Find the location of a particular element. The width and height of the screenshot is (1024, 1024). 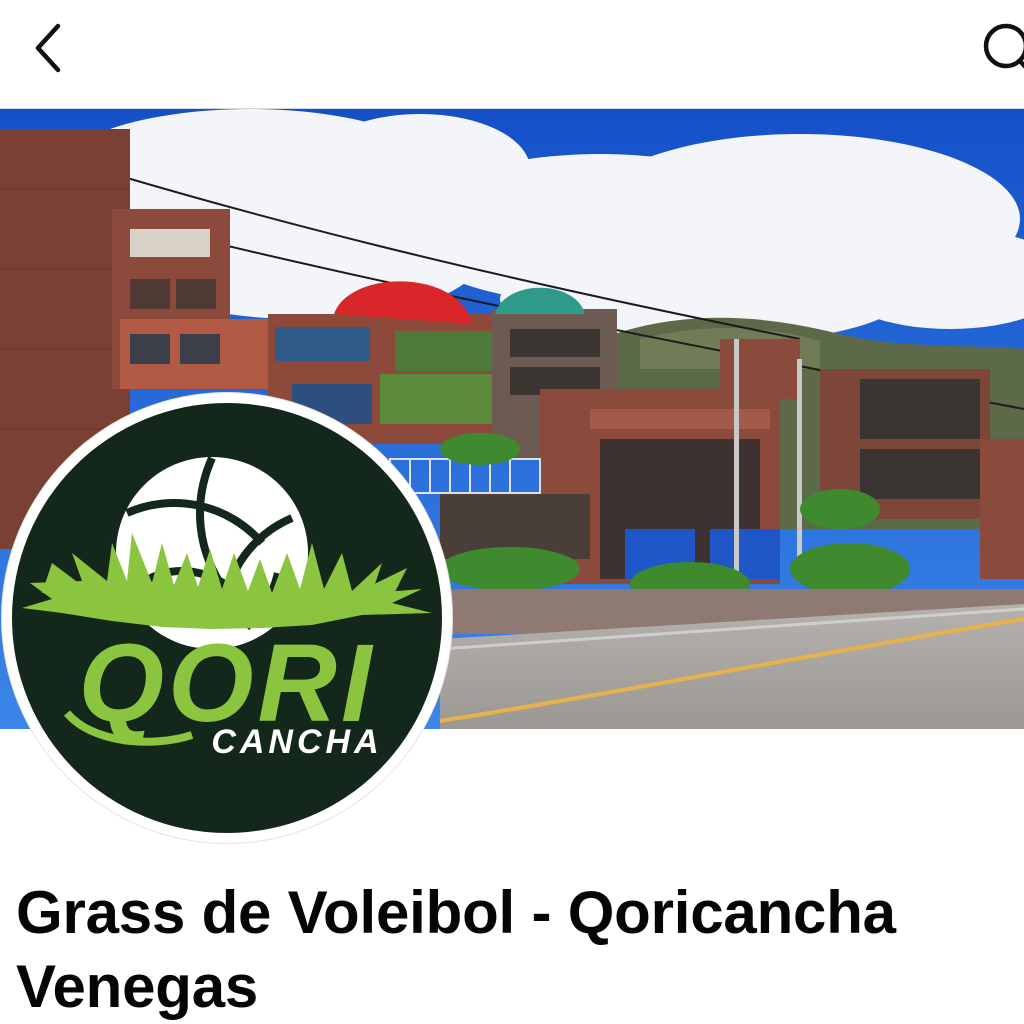

search-icon is located at coordinates (1003, 46).